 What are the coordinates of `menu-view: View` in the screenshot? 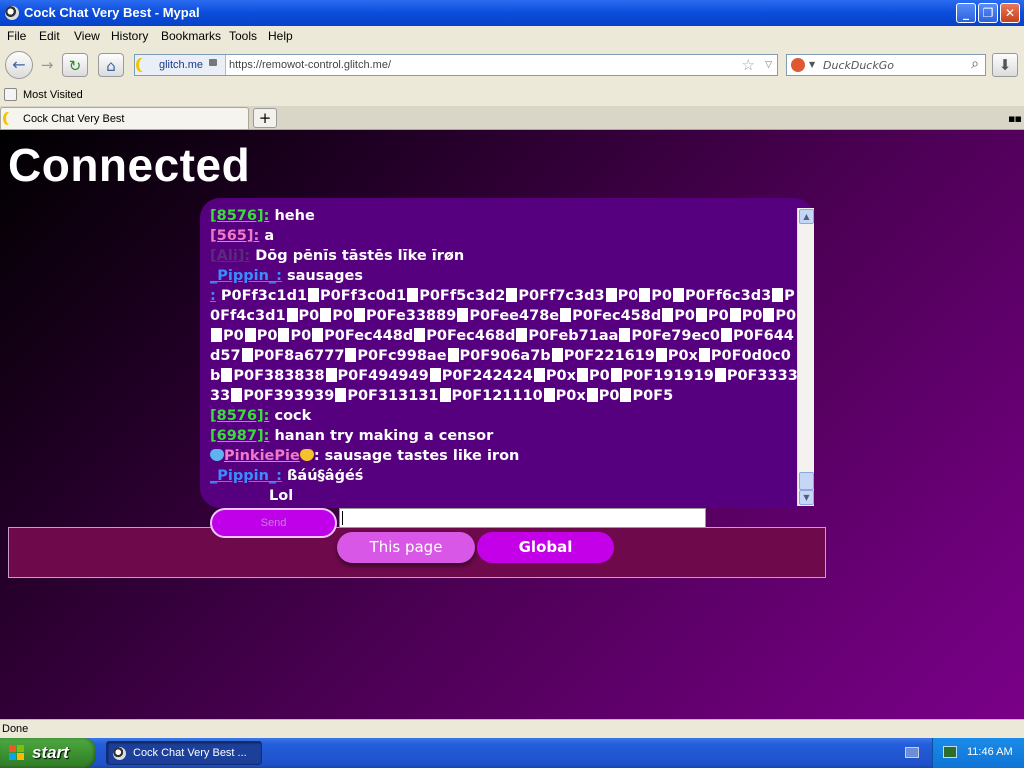 It's located at (87, 36).